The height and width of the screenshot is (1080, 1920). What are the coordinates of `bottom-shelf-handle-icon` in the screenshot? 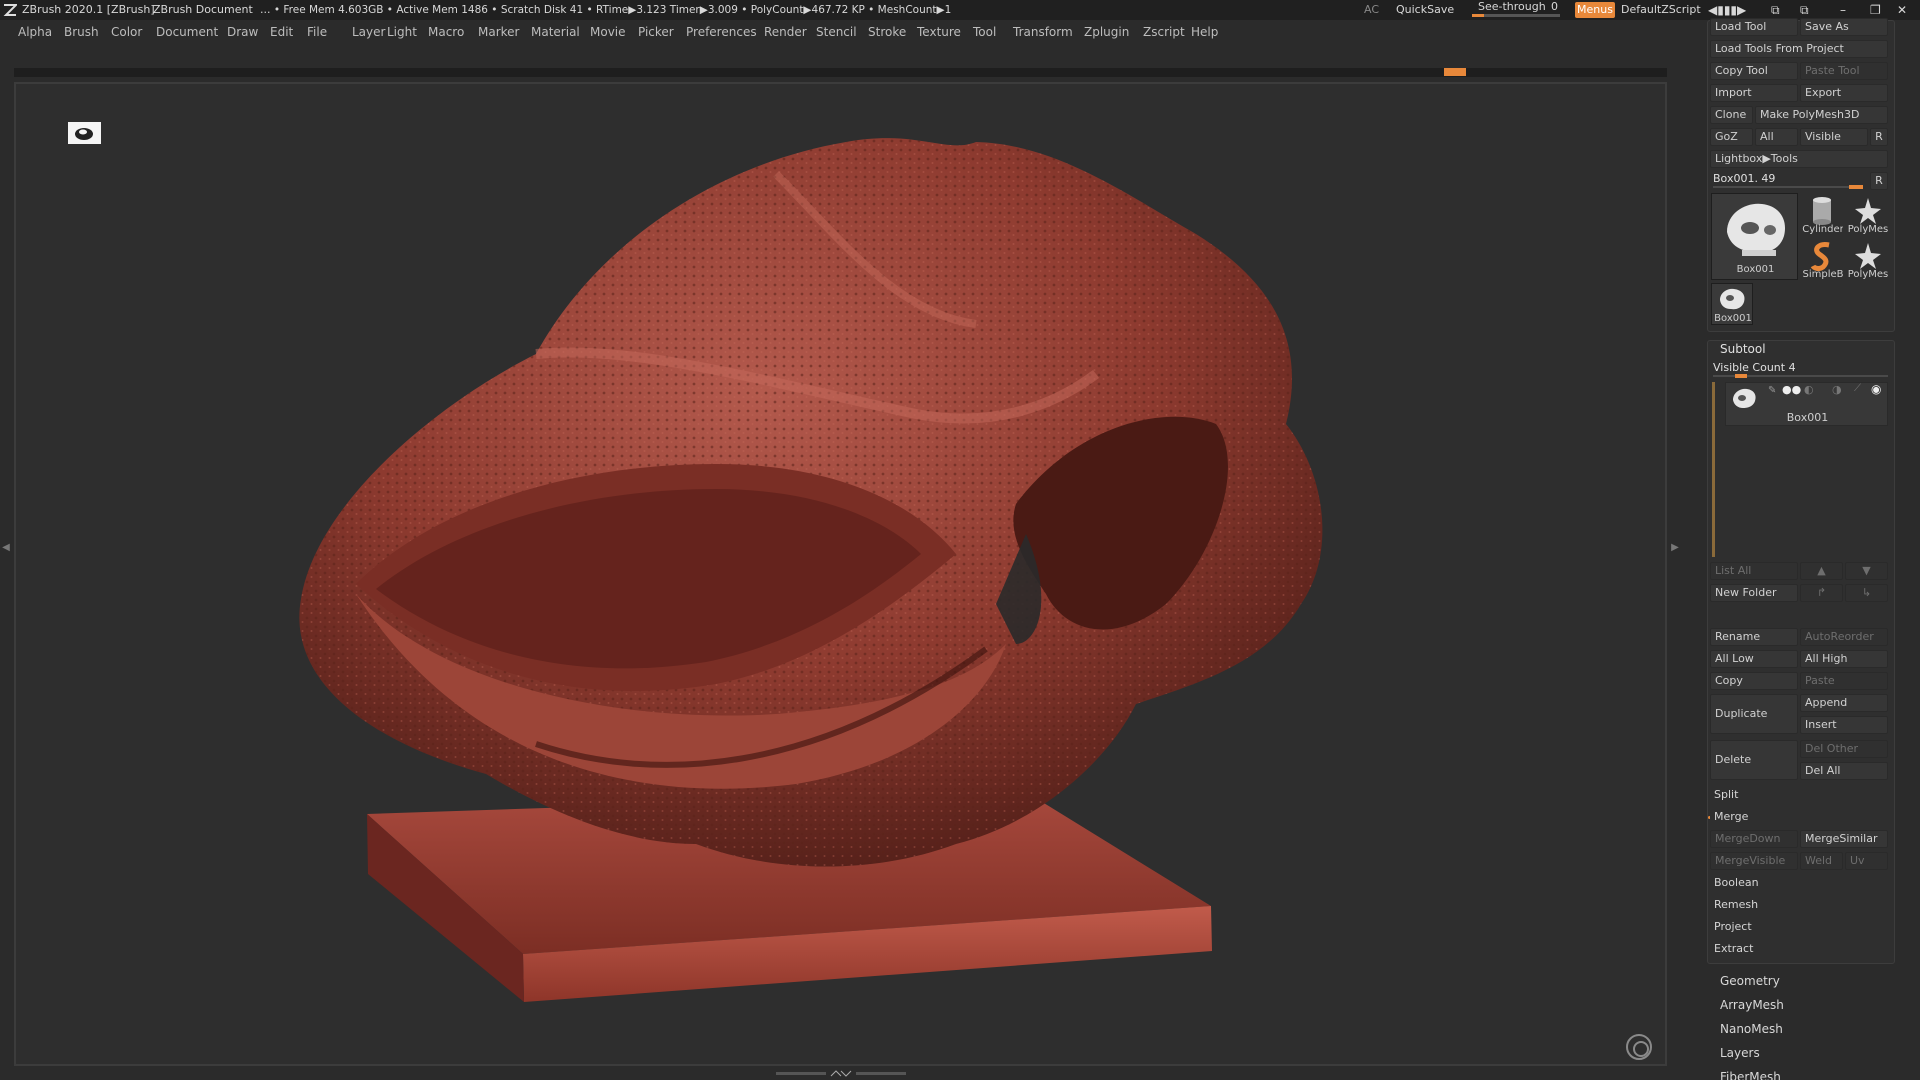 It's located at (841, 1073).